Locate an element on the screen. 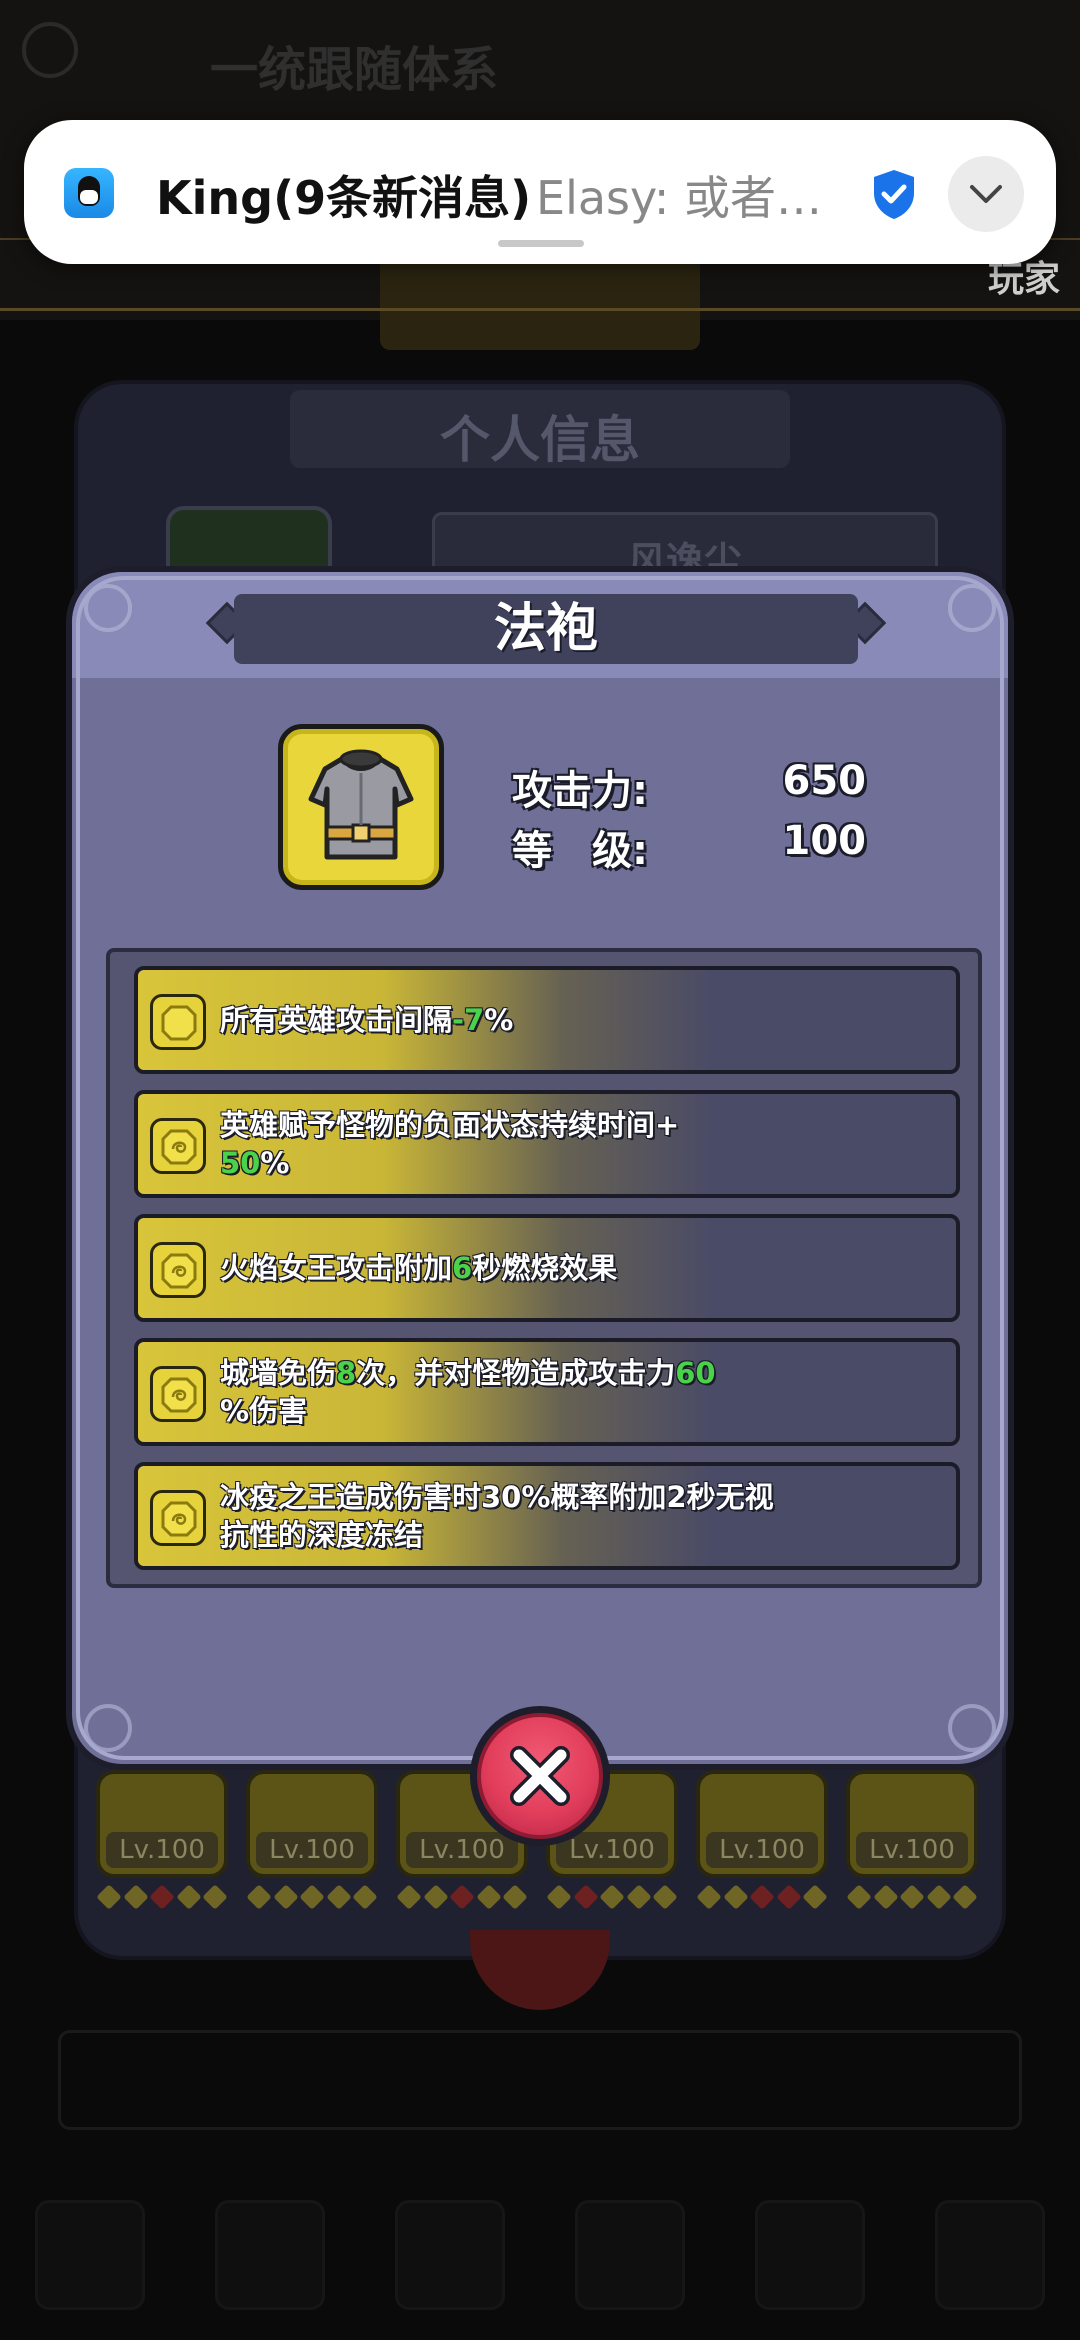  effect-row: 冰疫之王造成伤害时30%概率附加2秒无视抗性的深度冻结 is located at coordinates (547, 1516).